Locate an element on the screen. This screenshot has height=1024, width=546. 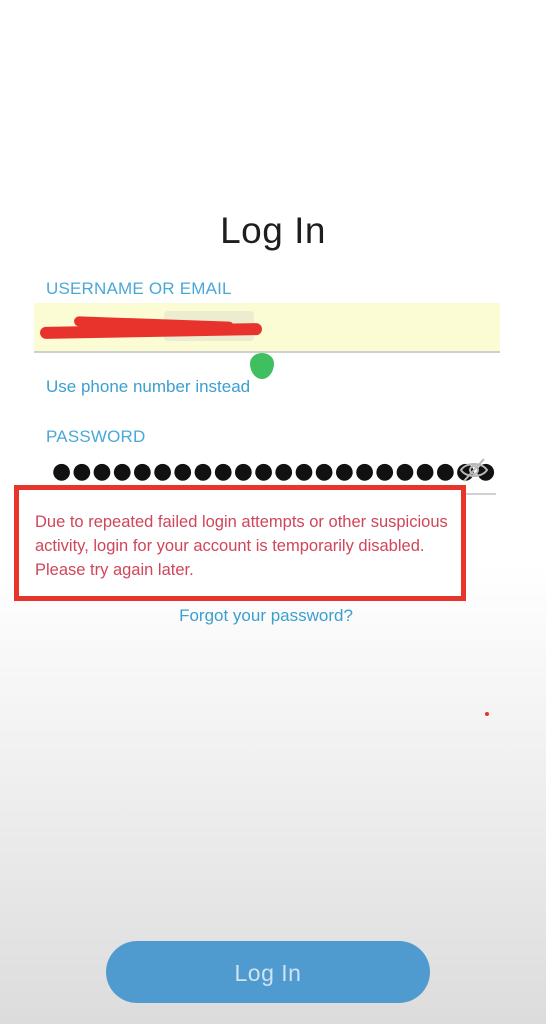
password-masked-value: ●●●●●●●●●●●●●●●●●●●●●● is located at coordinates (274, 471).